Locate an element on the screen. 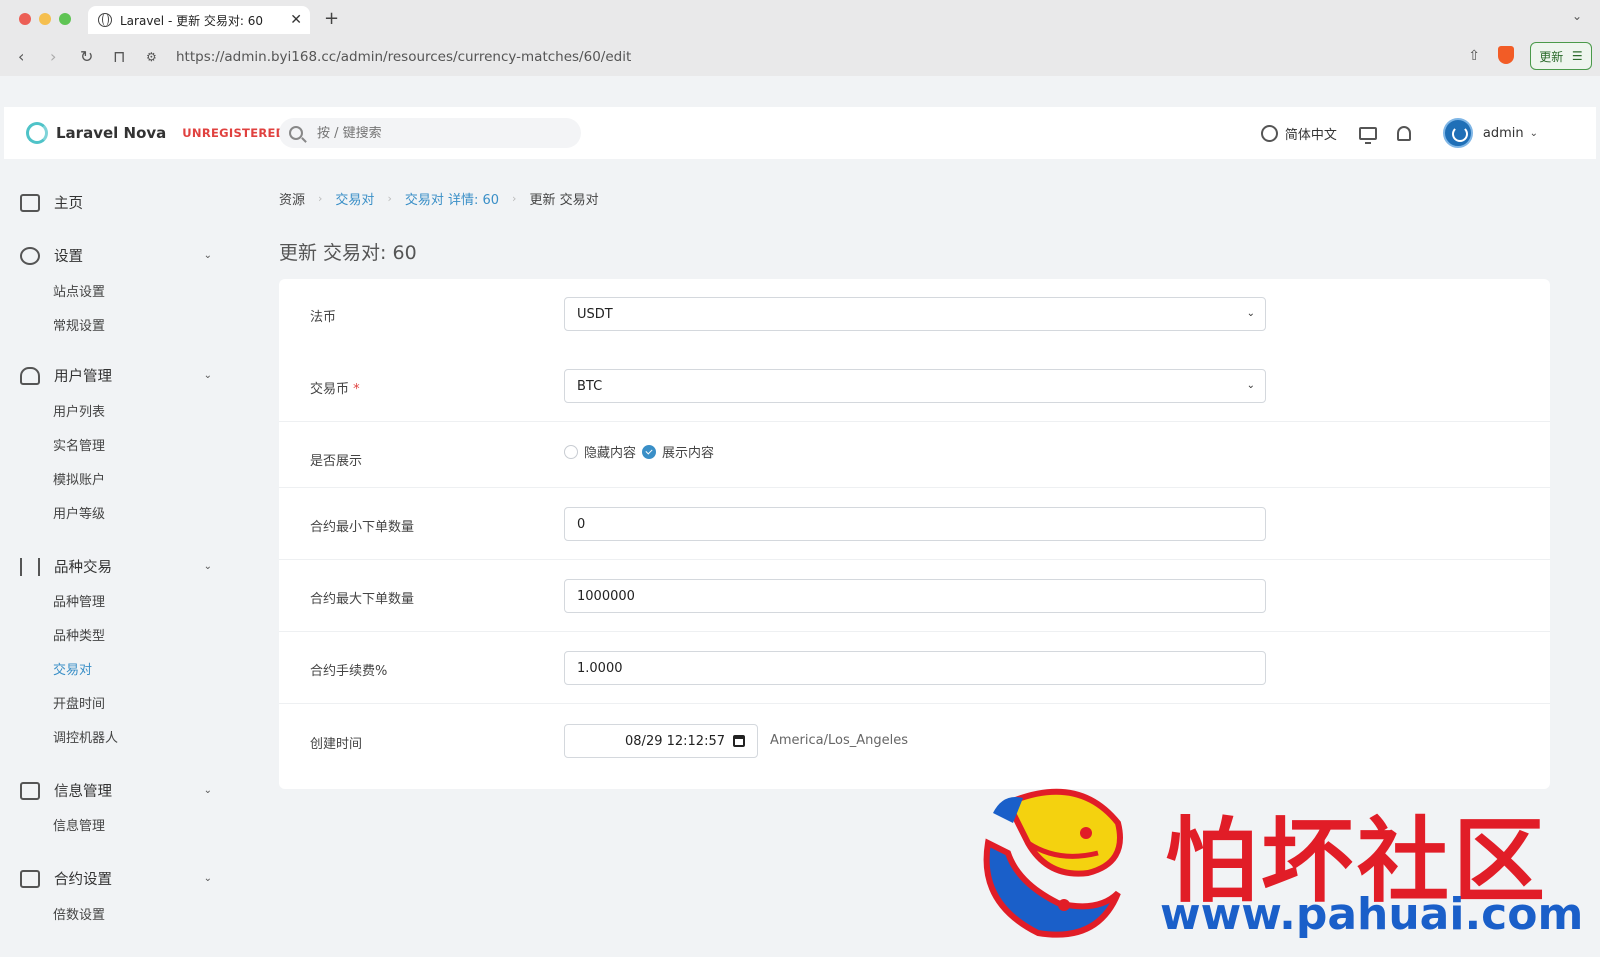 The width and height of the screenshot is (1600, 957). created-datetime-input: 08/29 12:12:57 is located at coordinates (661, 741).